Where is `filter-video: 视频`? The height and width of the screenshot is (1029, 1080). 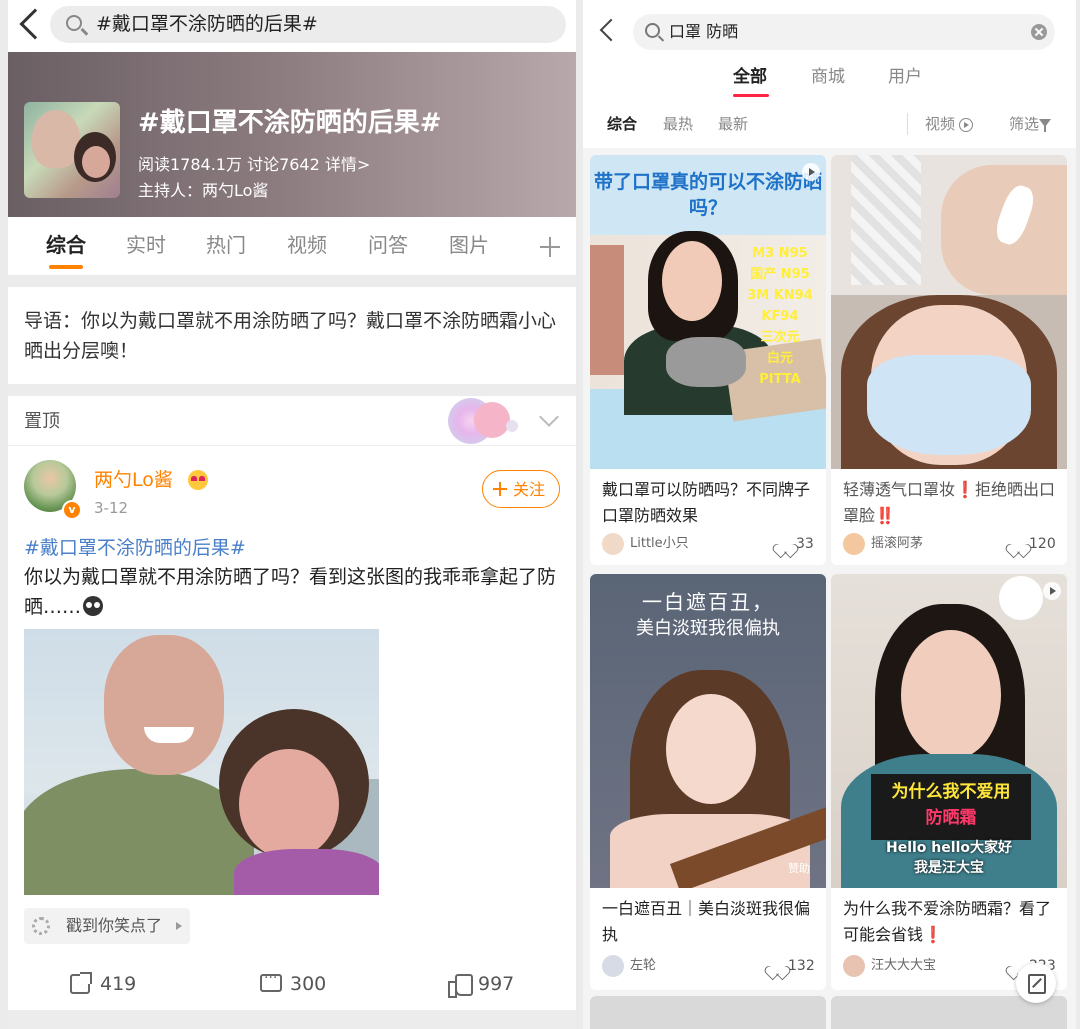 filter-video: 视频 is located at coordinates (940, 124).